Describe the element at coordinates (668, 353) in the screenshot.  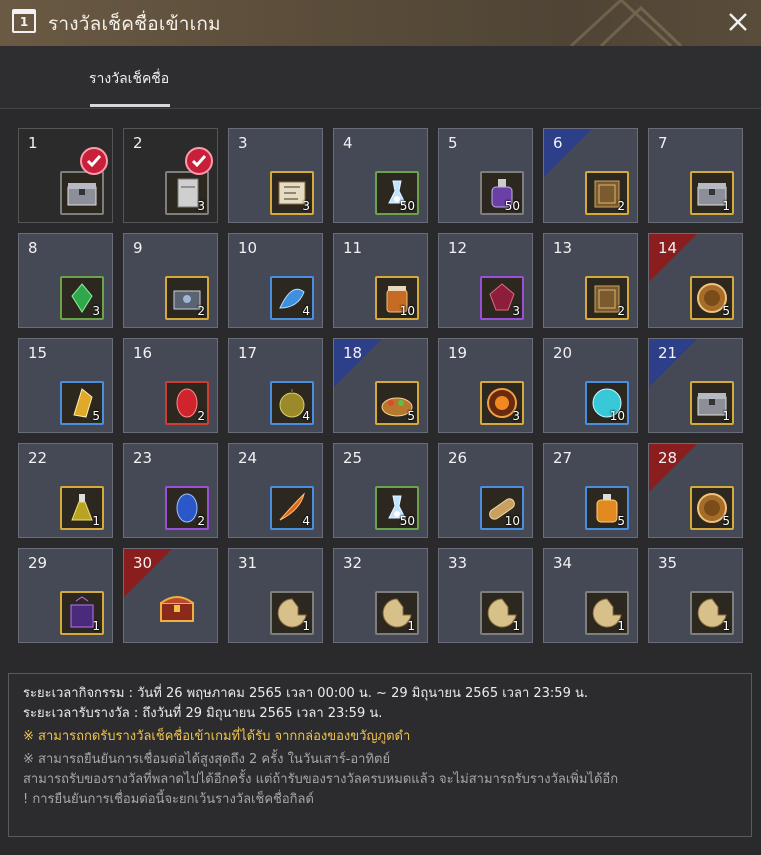
I see `day-number: 21` at that location.